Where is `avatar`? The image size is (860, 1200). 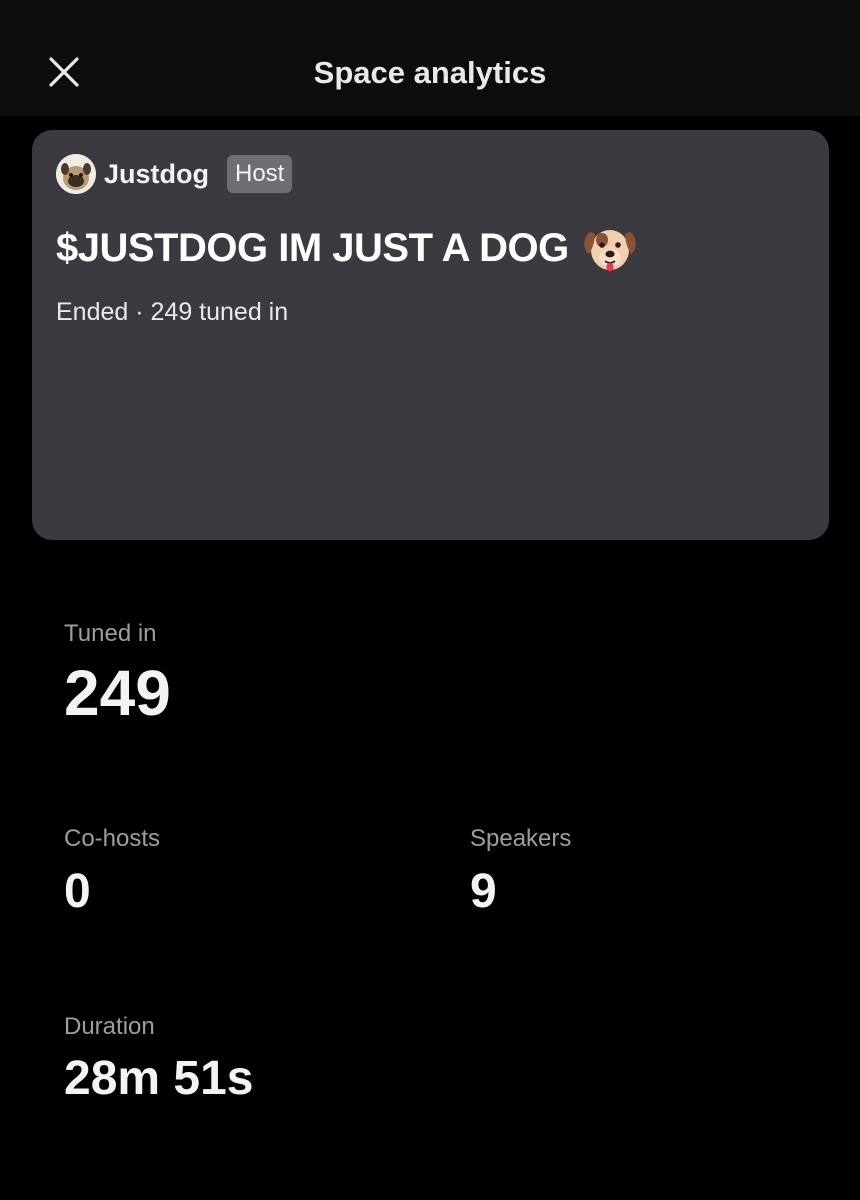 avatar is located at coordinates (76, 174).